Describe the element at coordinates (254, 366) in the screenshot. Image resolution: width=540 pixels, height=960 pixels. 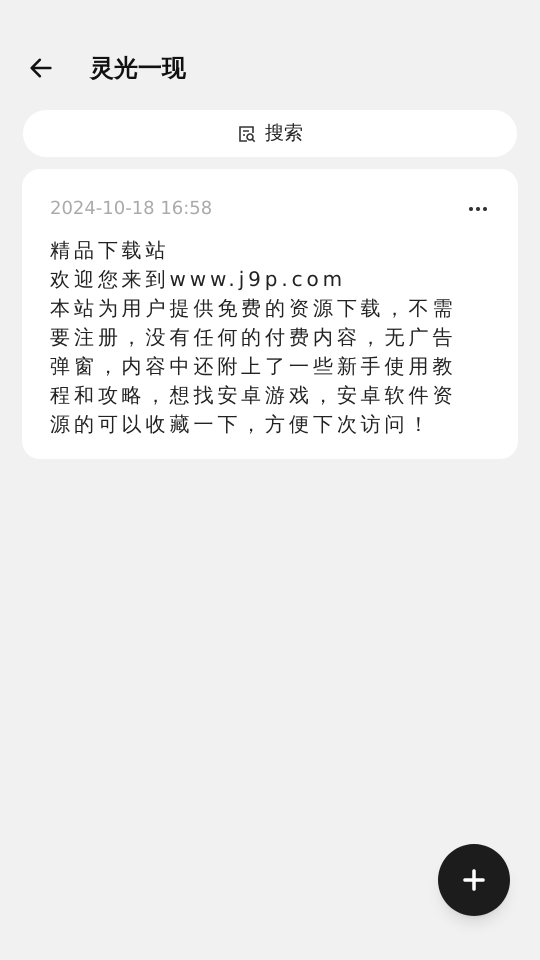
I see `note-text-line: 弹窗，内容中还附上了一些新手使用教` at that location.